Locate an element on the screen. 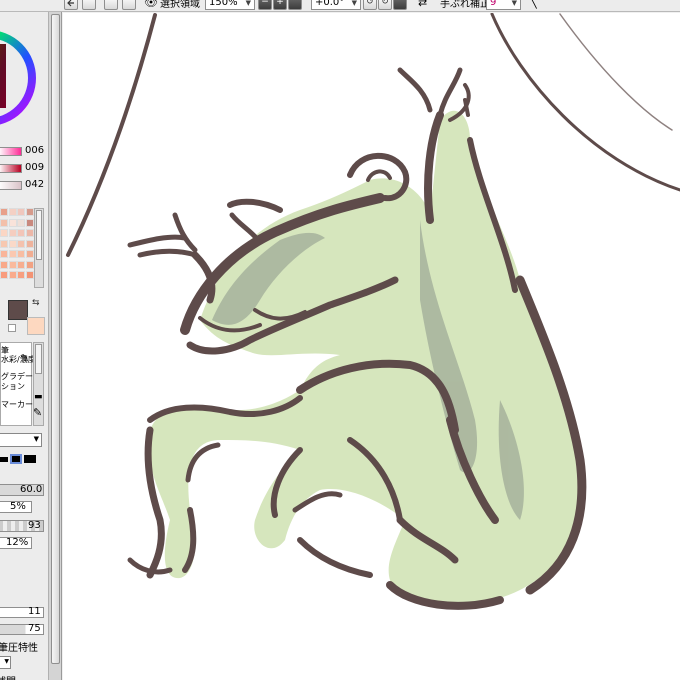 Image resolution: width=680 pixels, height=680 pixels. selection-visibility-label: 選択領域 is located at coordinates (179, 5).